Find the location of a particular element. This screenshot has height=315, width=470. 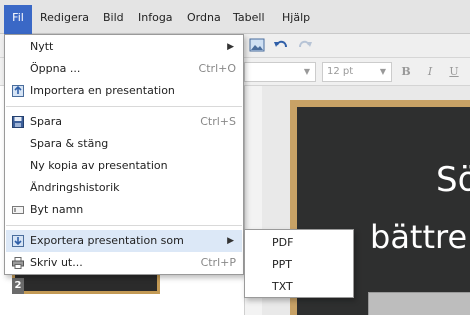

font-size-value: 12 pt is located at coordinates (340, 71).